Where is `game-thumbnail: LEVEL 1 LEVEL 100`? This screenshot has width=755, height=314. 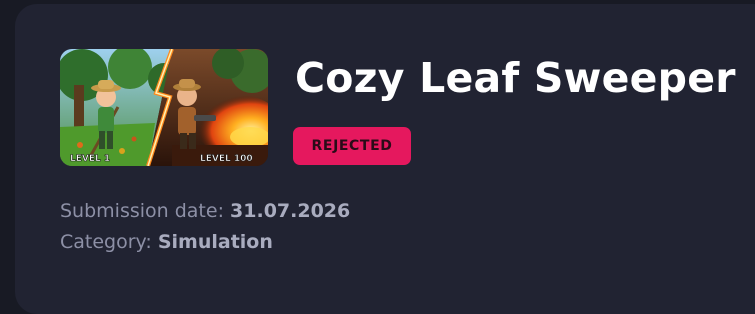
game-thumbnail: LEVEL 1 LEVEL 100 is located at coordinates (164, 107).